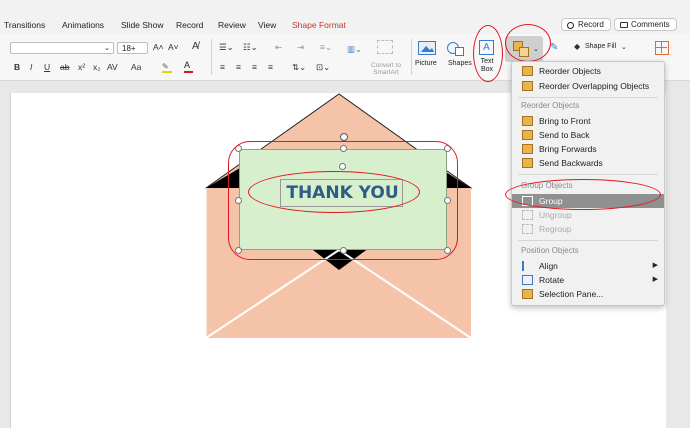 The width and height of the screenshot is (690, 428). I want to click on menu-item-bring-to-front: Bring to Front, so click(588, 121).